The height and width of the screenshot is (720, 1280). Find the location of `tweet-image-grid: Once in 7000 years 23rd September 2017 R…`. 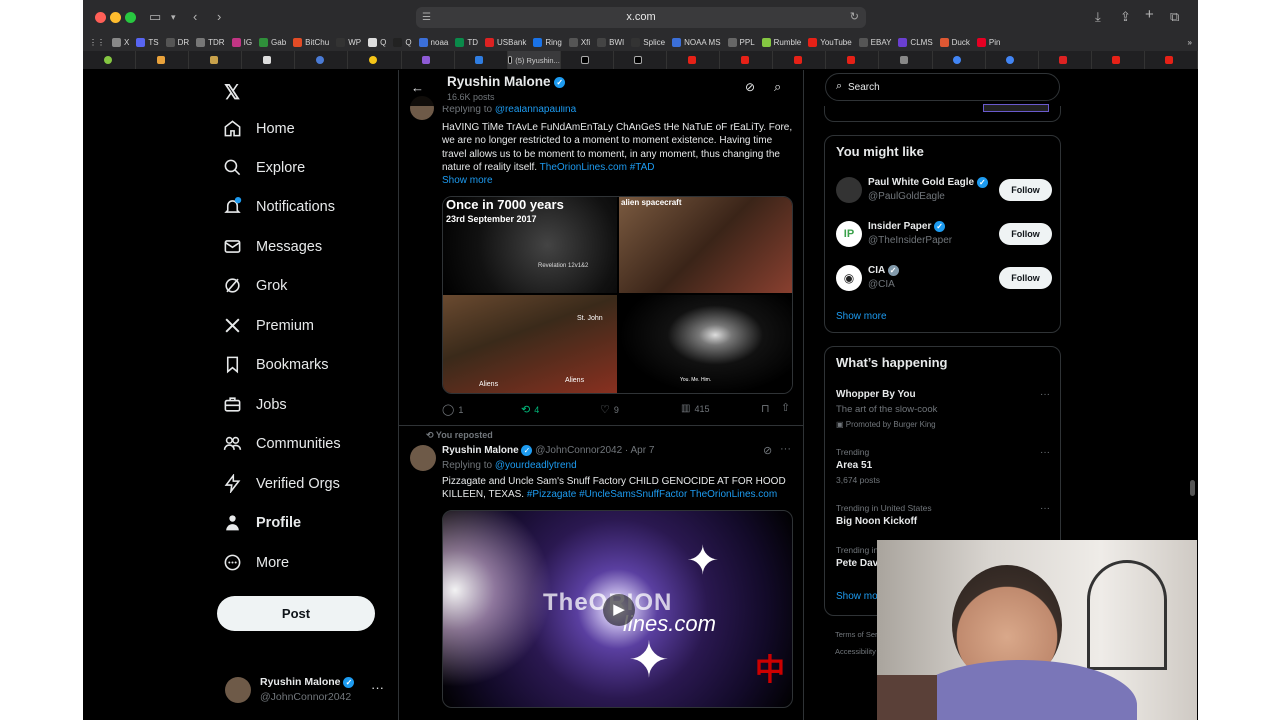

tweet-image-grid: Once in 7000 years 23rd September 2017 R… is located at coordinates (617, 295).